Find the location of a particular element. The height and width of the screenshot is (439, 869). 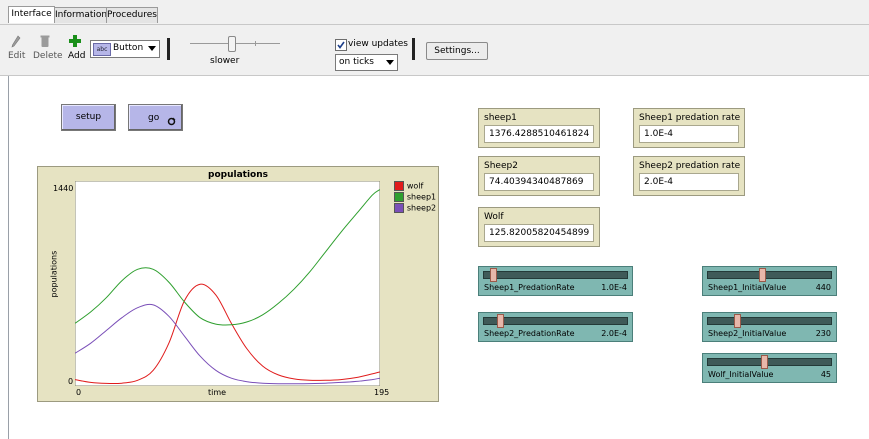

slider-sheep1-initial-value: Sheep1_InitialValue 440 is located at coordinates (769, 281).